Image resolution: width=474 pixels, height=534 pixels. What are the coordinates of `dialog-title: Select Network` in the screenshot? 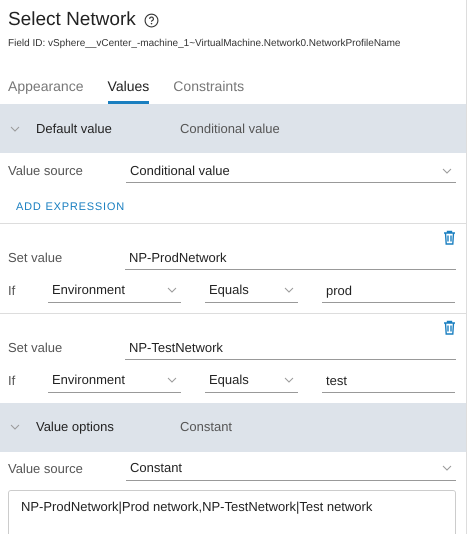 It's located at (72, 20).